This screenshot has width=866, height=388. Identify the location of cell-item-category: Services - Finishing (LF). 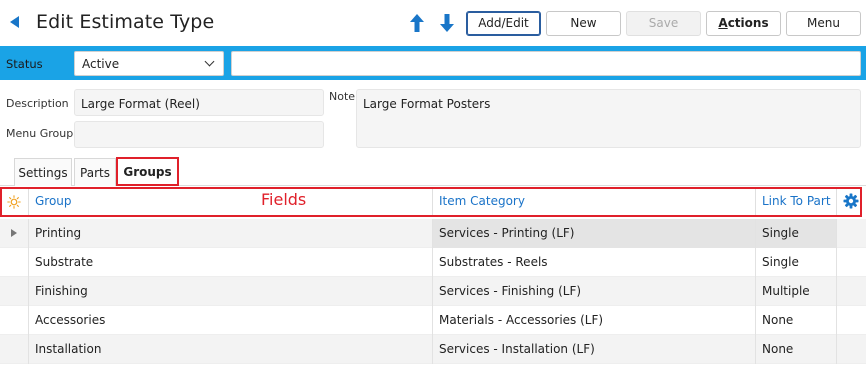
(510, 291).